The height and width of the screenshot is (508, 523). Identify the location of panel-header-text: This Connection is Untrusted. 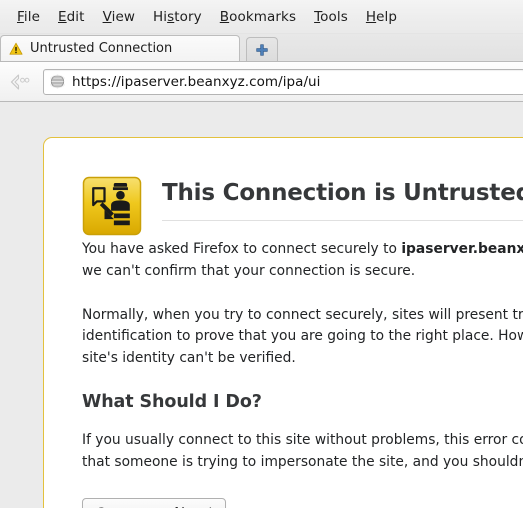
(342, 207).